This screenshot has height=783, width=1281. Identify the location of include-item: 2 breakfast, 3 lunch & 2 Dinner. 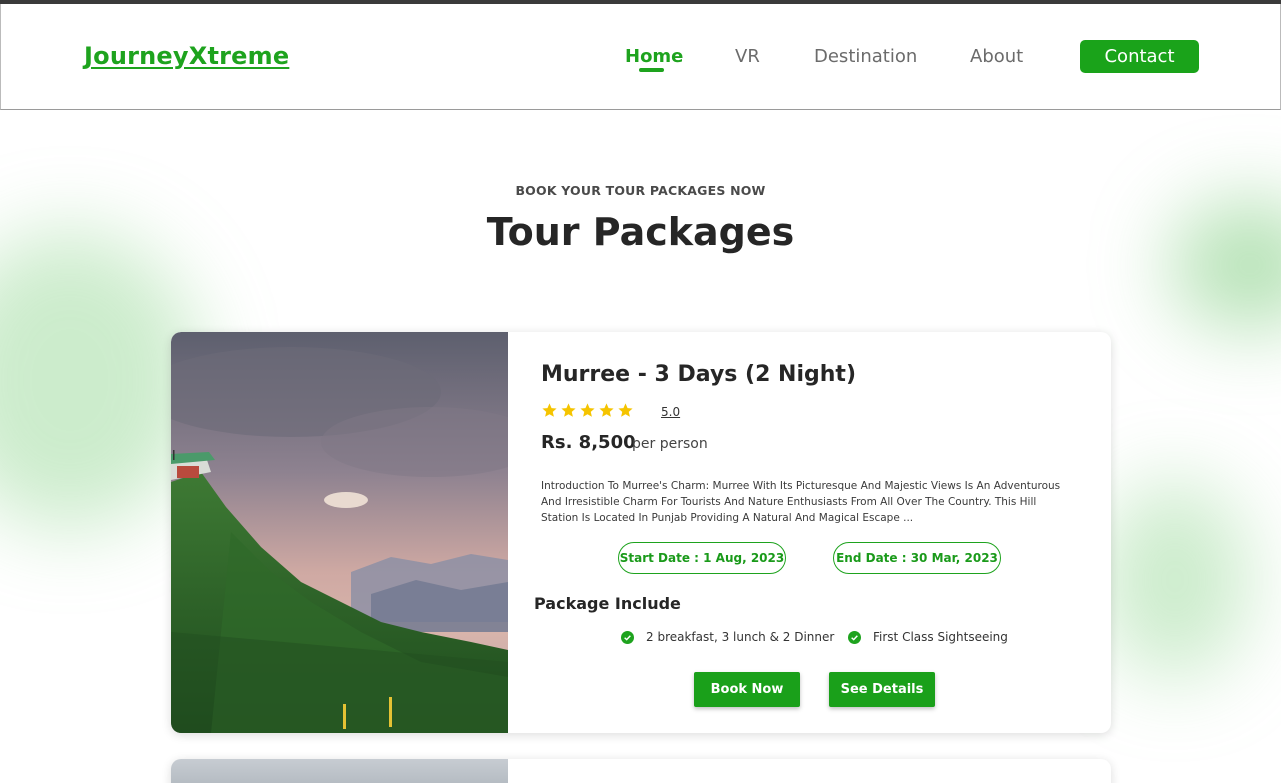
(727, 637).